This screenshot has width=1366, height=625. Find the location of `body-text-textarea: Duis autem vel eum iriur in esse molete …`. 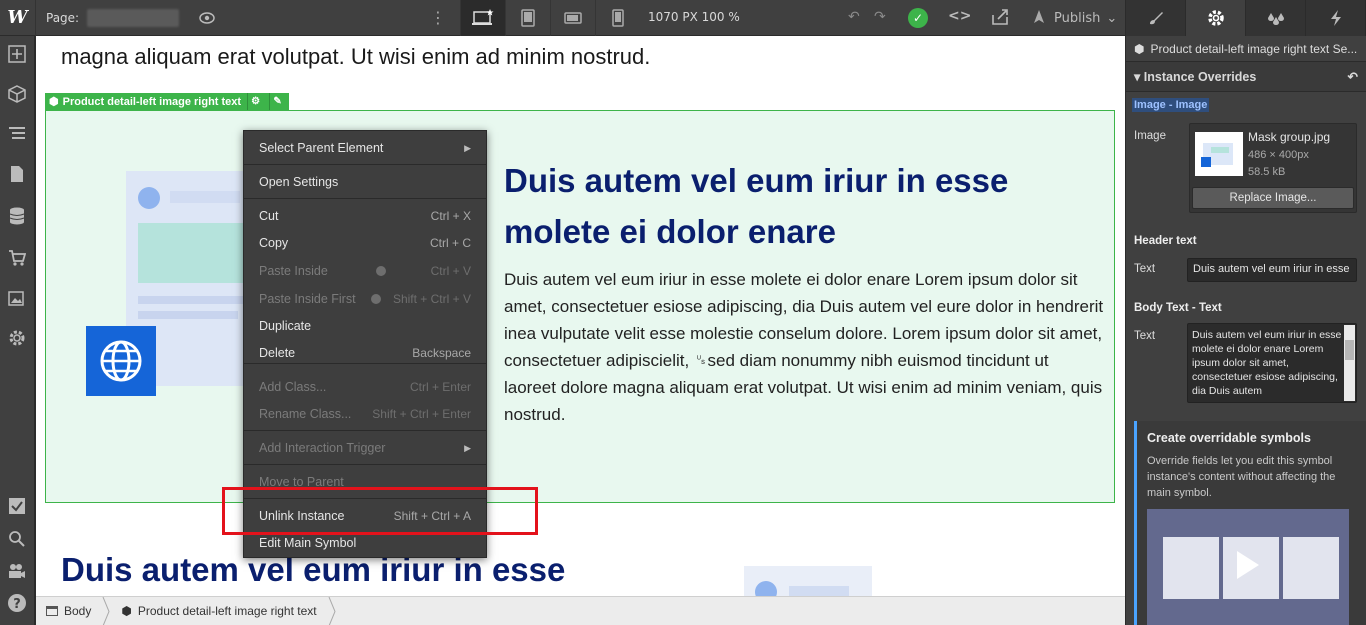

body-text-textarea: Duis autem vel eum iriur in esse molete … is located at coordinates (1272, 363).